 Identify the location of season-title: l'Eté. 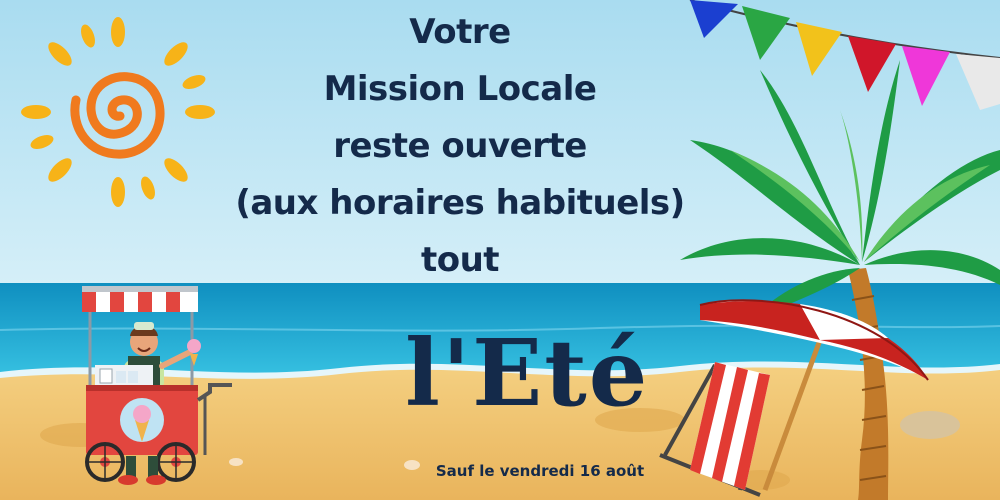
(527, 373).